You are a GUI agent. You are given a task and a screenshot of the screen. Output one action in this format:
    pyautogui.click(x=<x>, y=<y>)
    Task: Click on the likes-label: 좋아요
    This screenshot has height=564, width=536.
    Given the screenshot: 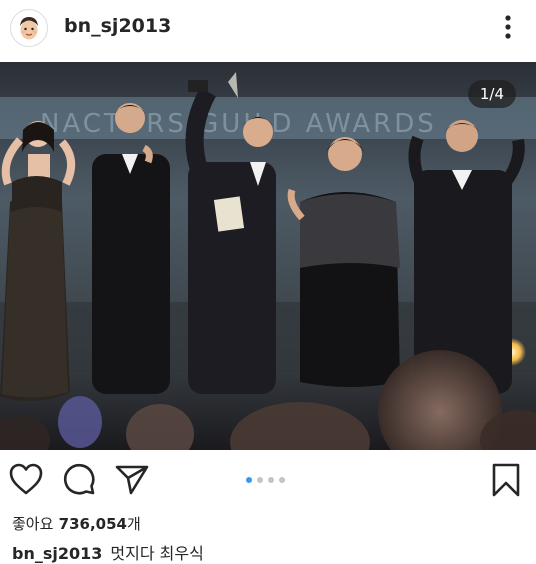 What is the action you would take?
    pyautogui.click(x=33, y=524)
    